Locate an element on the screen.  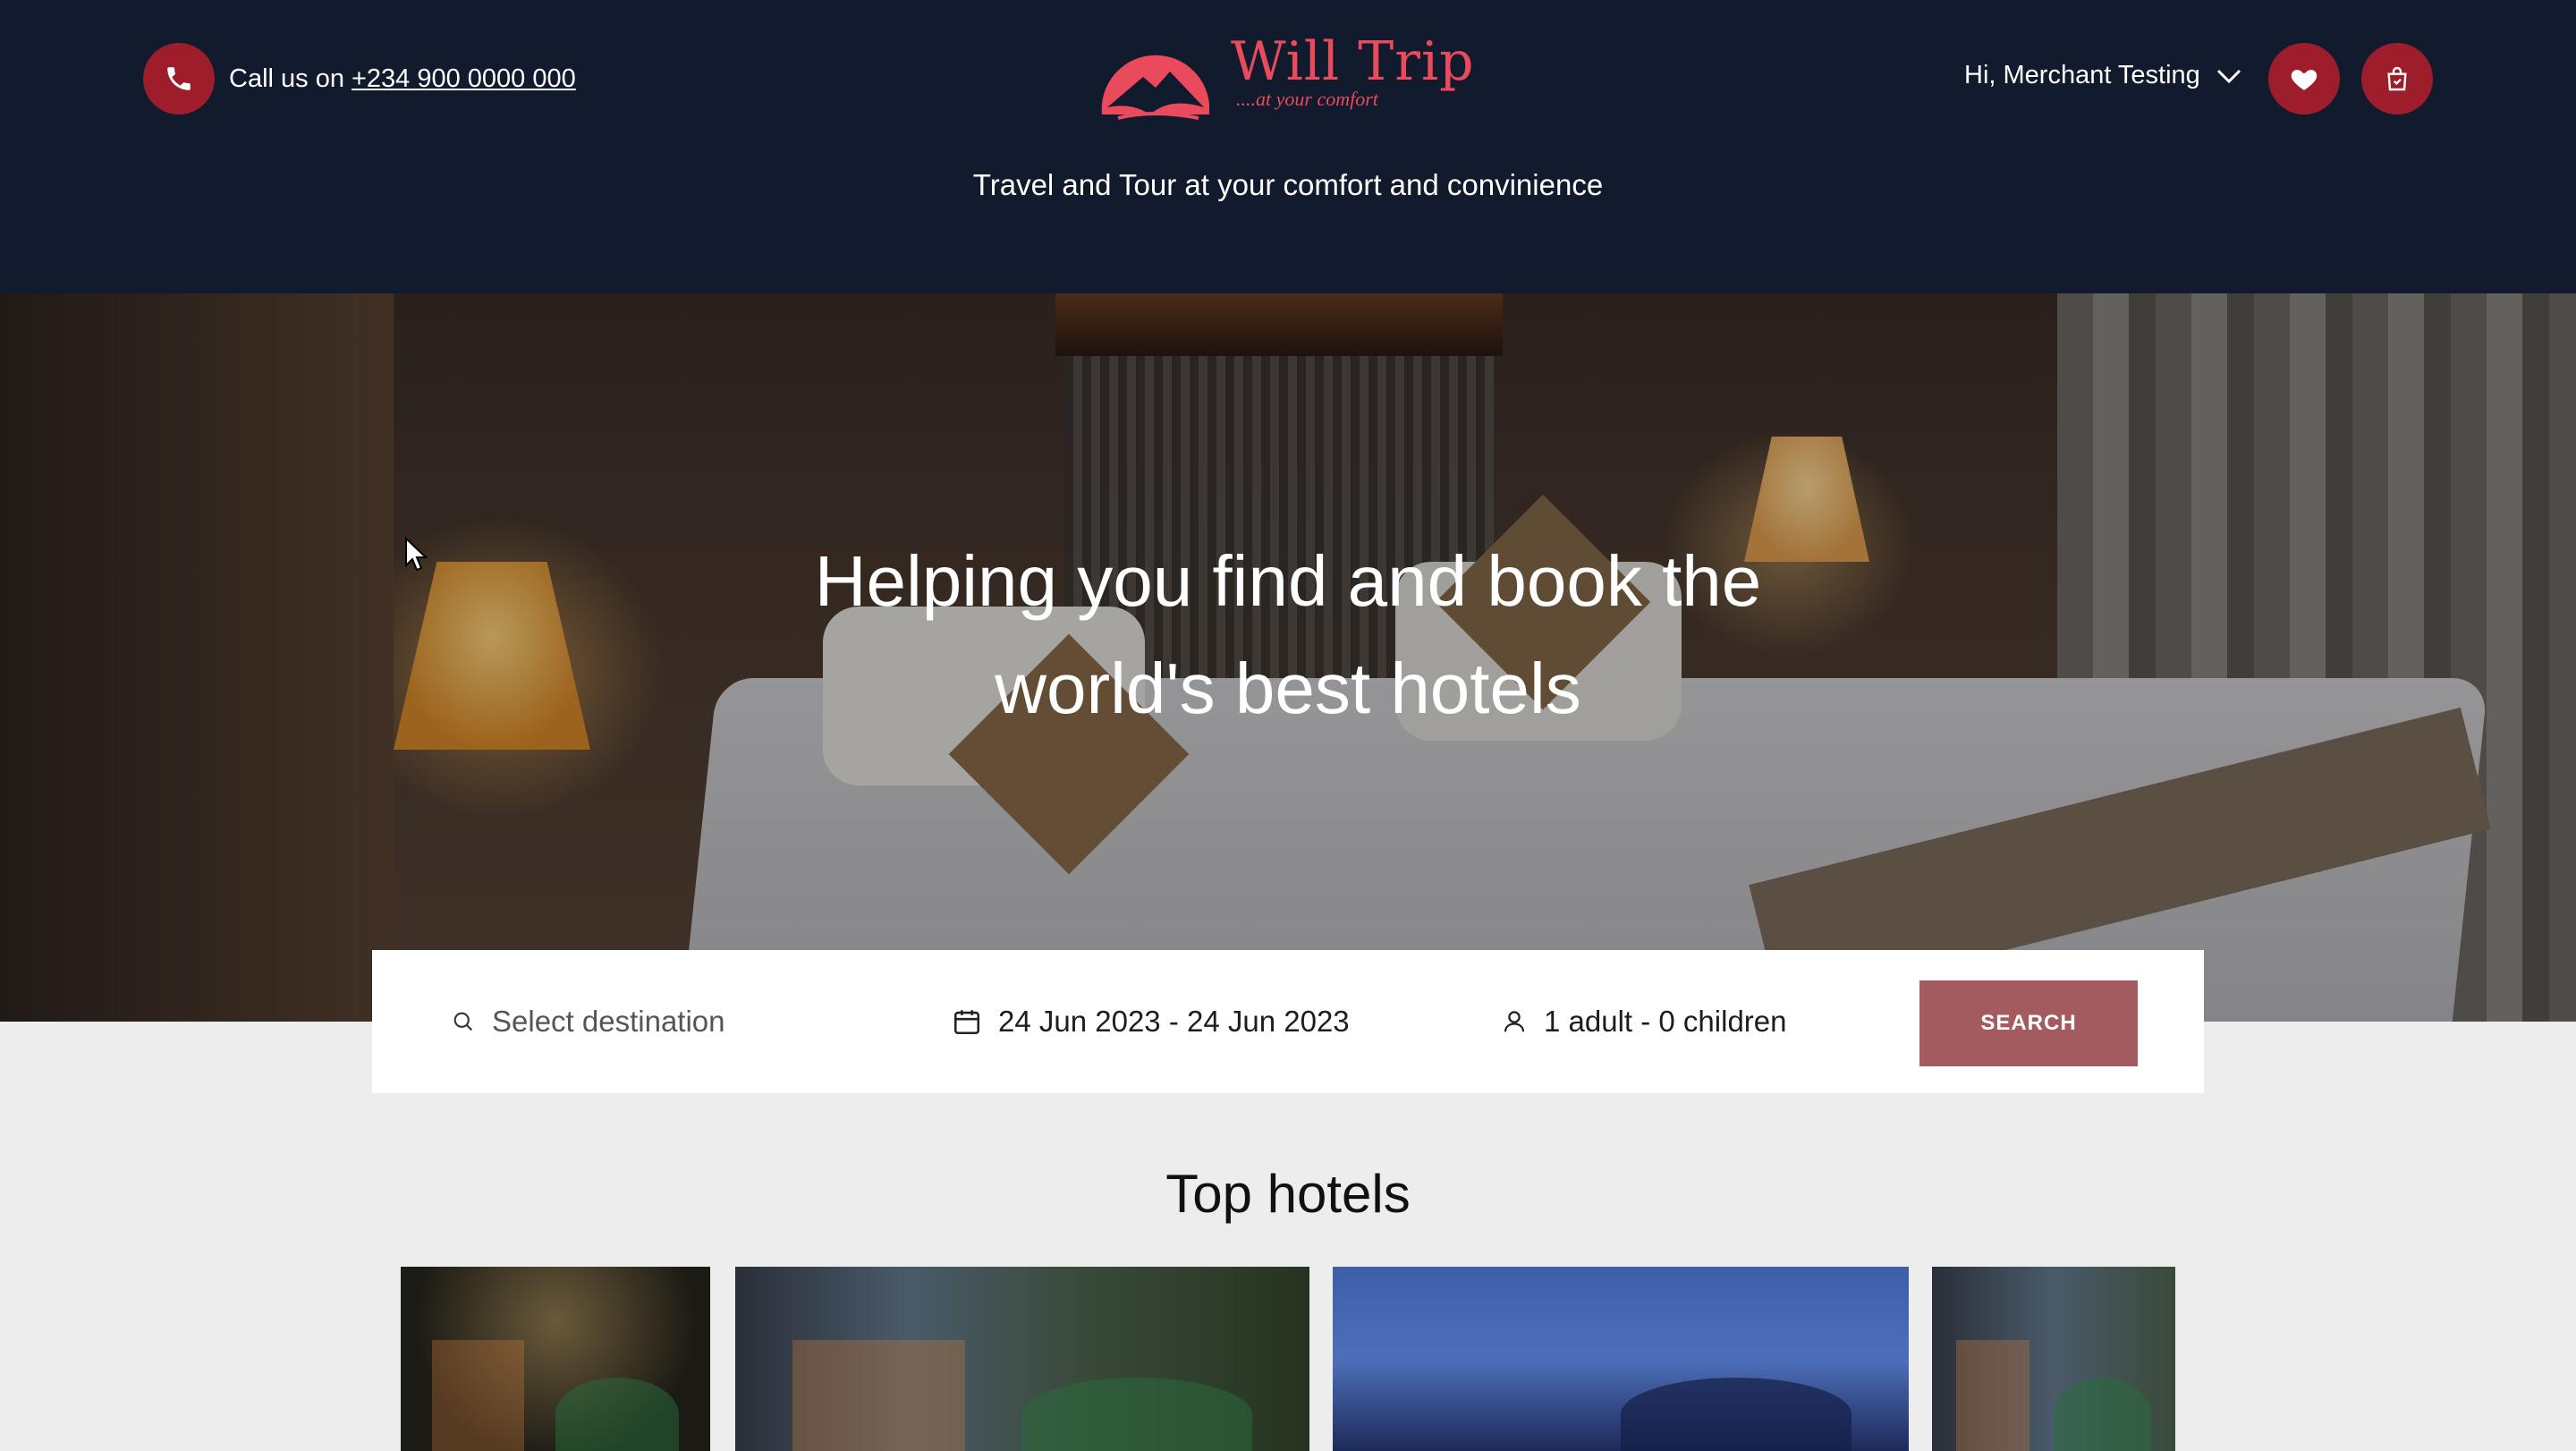
phone-link: +234 900 0000 000 is located at coordinates (464, 78).